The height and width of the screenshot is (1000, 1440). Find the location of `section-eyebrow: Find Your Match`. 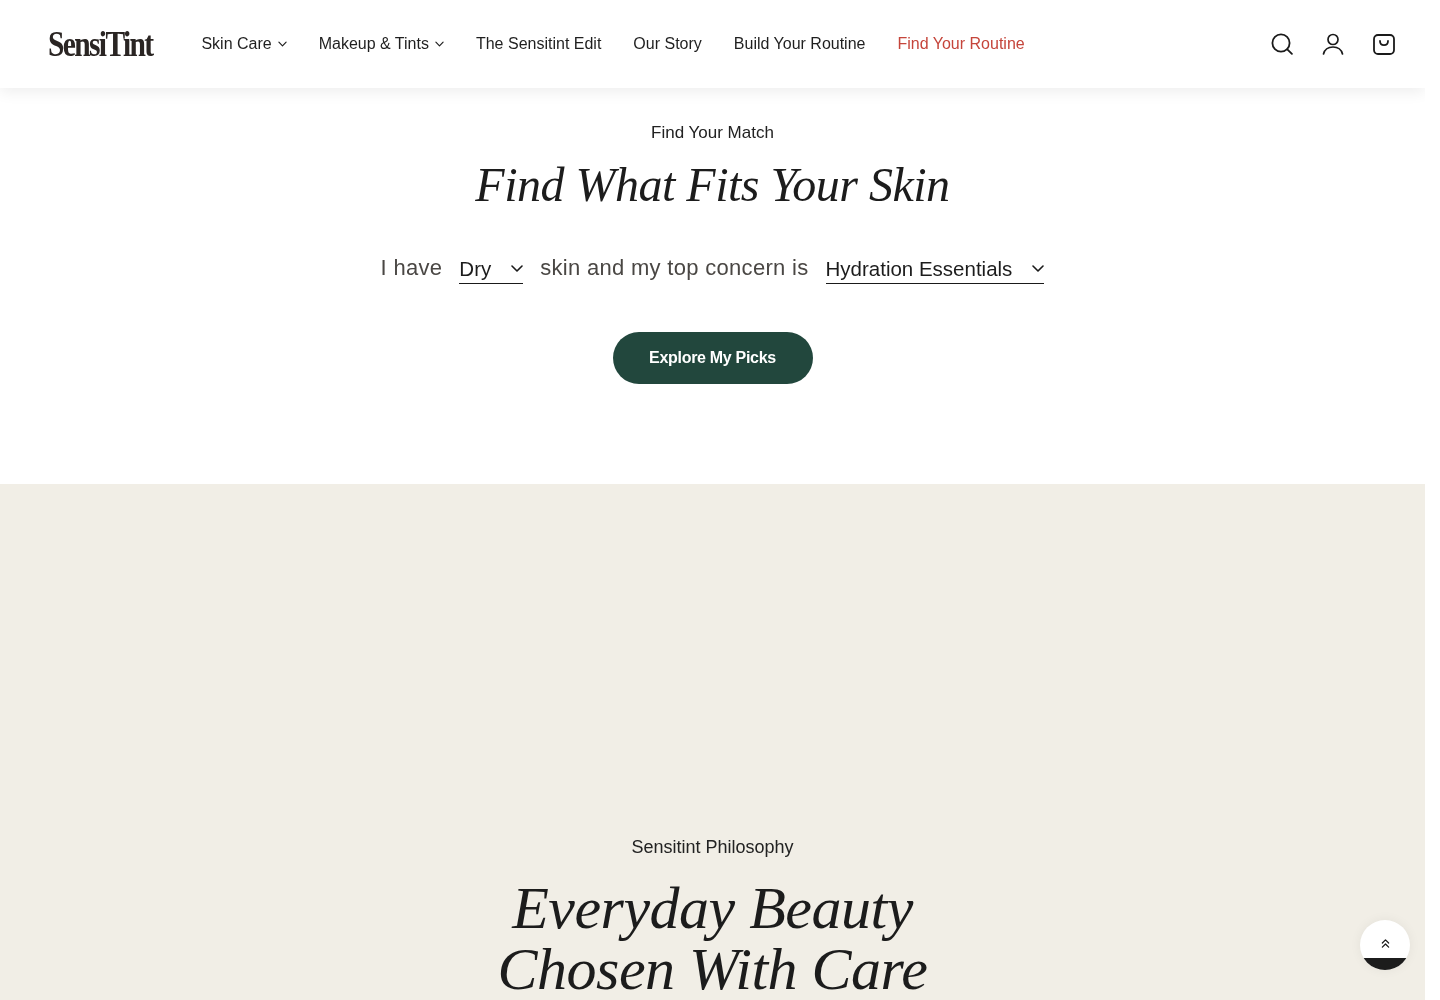

section-eyebrow: Find Your Match is located at coordinates (712, 133).